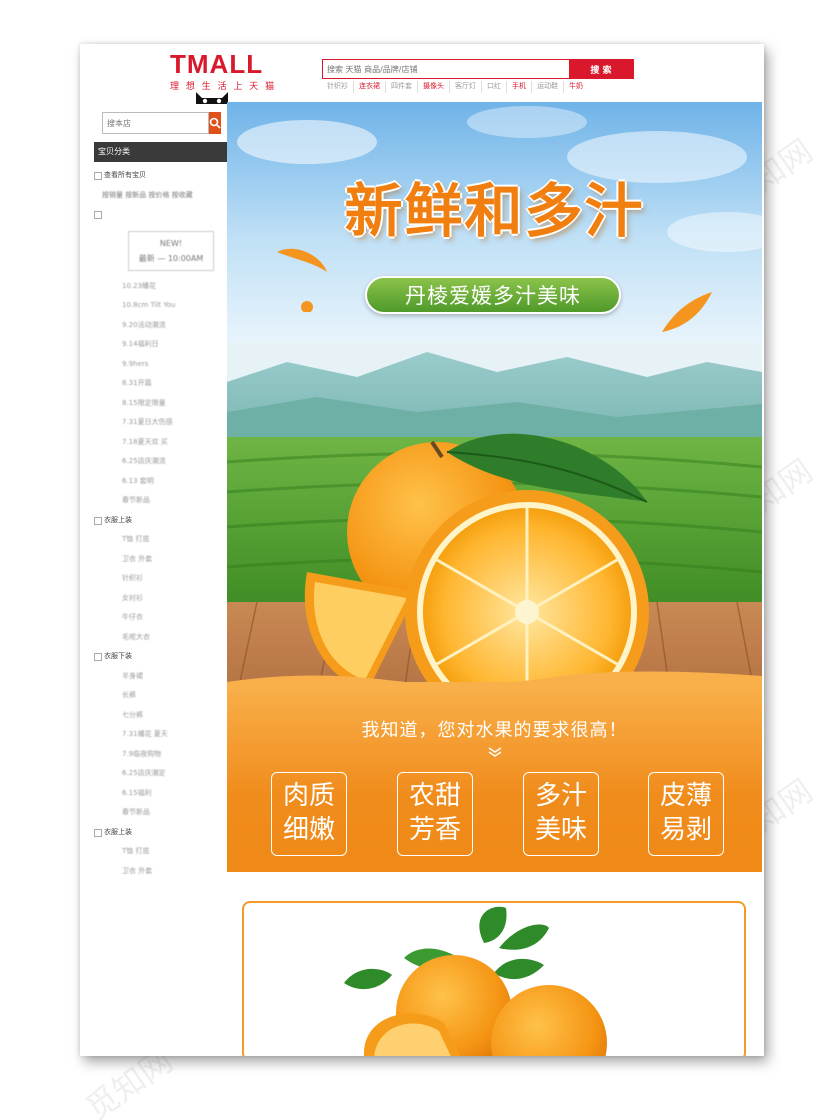 The height and width of the screenshot is (1120, 840). What do you see at coordinates (160, 384) in the screenshot?
I see `category-item: 8.31开篇` at bounding box center [160, 384].